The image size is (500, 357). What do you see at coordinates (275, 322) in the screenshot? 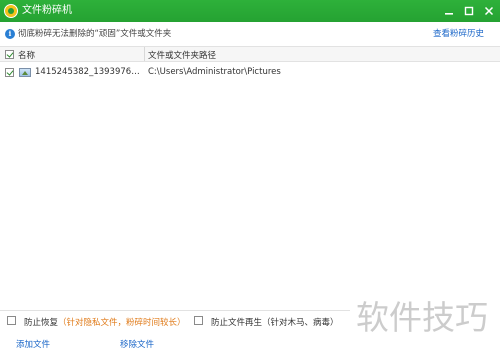
I see `prevent-regeneration-label: 防止文件再生（针对木马、病毒）` at bounding box center [275, 322].